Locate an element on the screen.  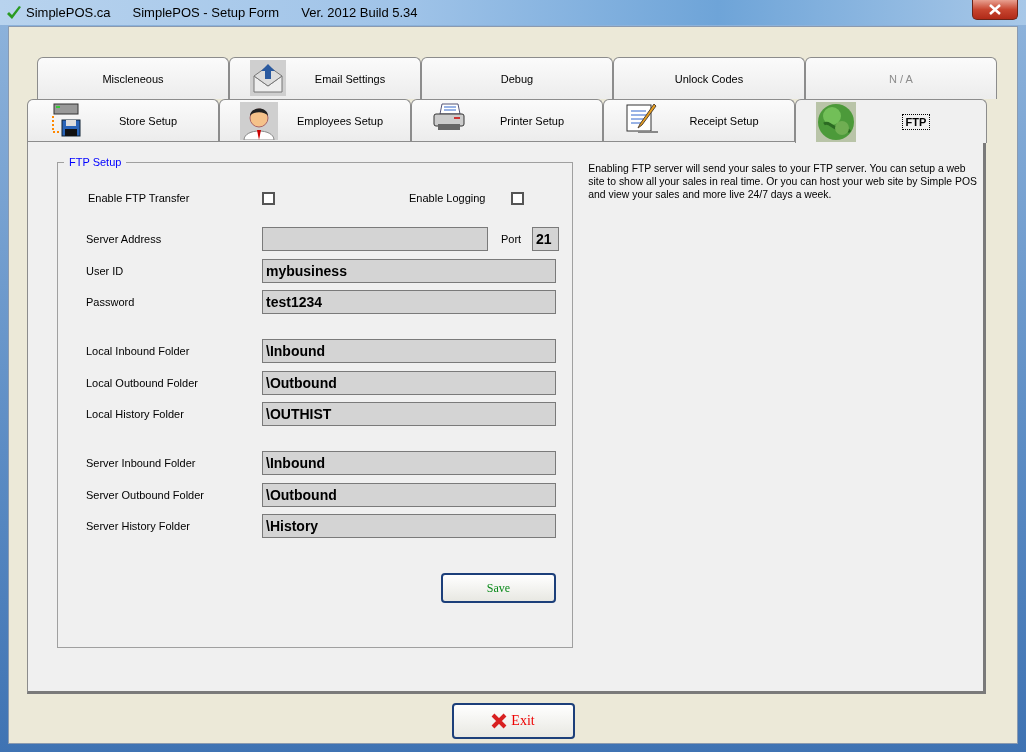
field-label: Server Outbound Folder is located at coordinates (145, 494).